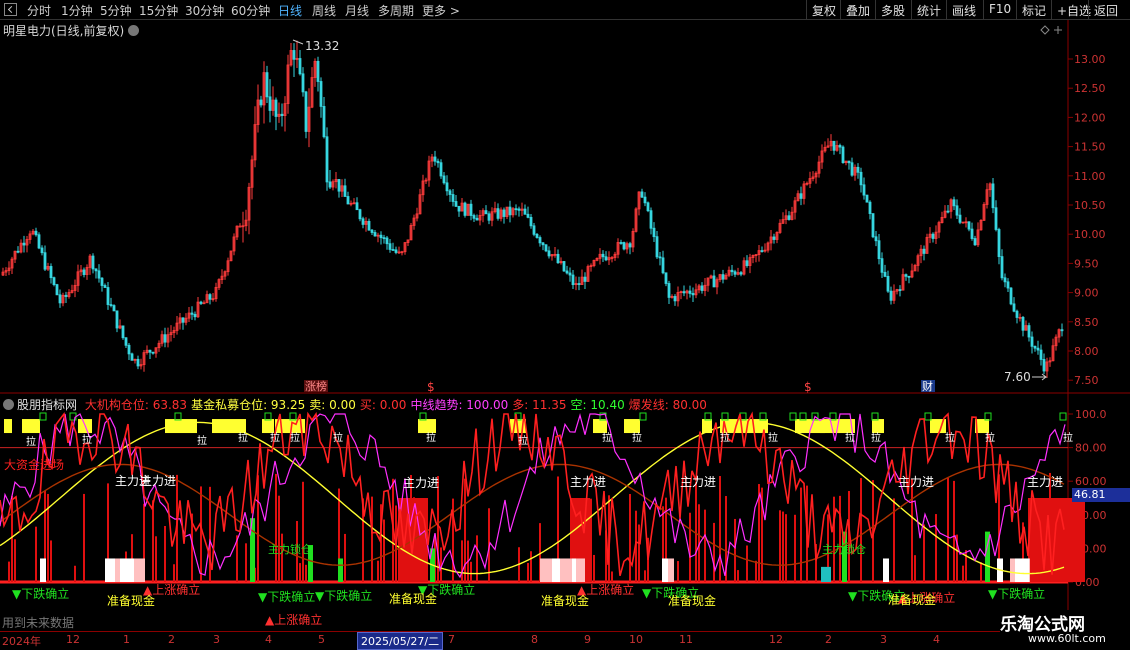 This screenshot has width=1130, height=650. What do you see at coordinates (1058, 30) in the screenshot?
I see `plus-icon` at bounding box center [1058, 30].